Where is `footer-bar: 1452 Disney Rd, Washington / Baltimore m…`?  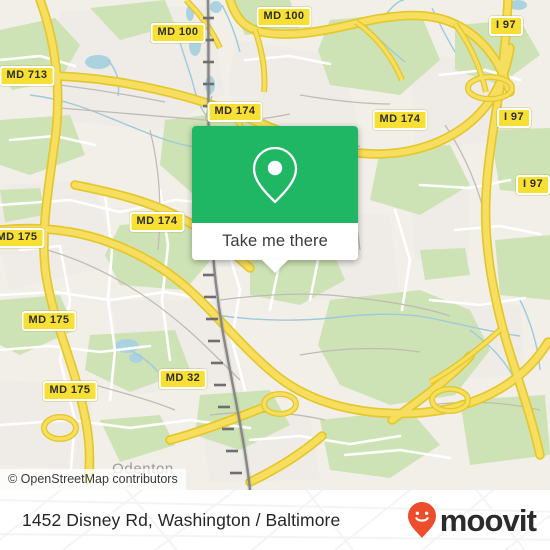
footer-bar: 1452 Disney Rd, Washington / Baltimore m… is located at coordinates (275, 520).